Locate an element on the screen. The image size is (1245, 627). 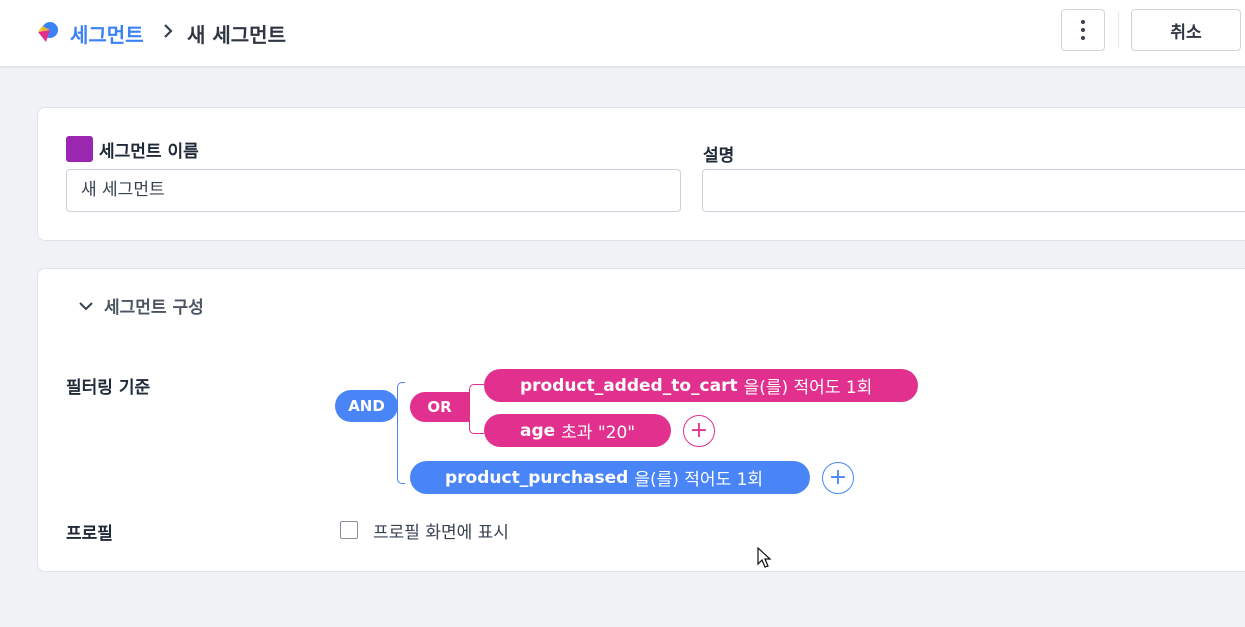
condition-pill: age 초과 "20" is located at coordinates (577, 430).